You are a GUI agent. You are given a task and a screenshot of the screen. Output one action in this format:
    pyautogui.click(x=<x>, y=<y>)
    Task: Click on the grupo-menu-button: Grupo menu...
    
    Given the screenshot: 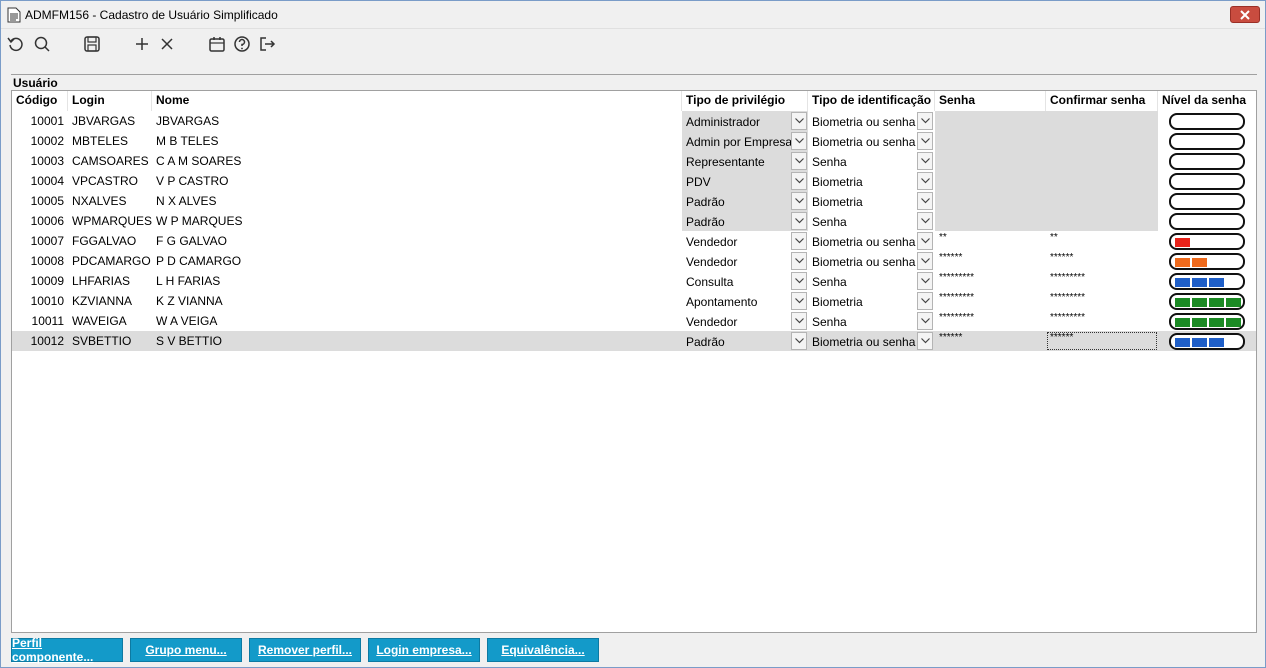 What is the action you would take?
    pyautogui.click(x=186, y=650)
    